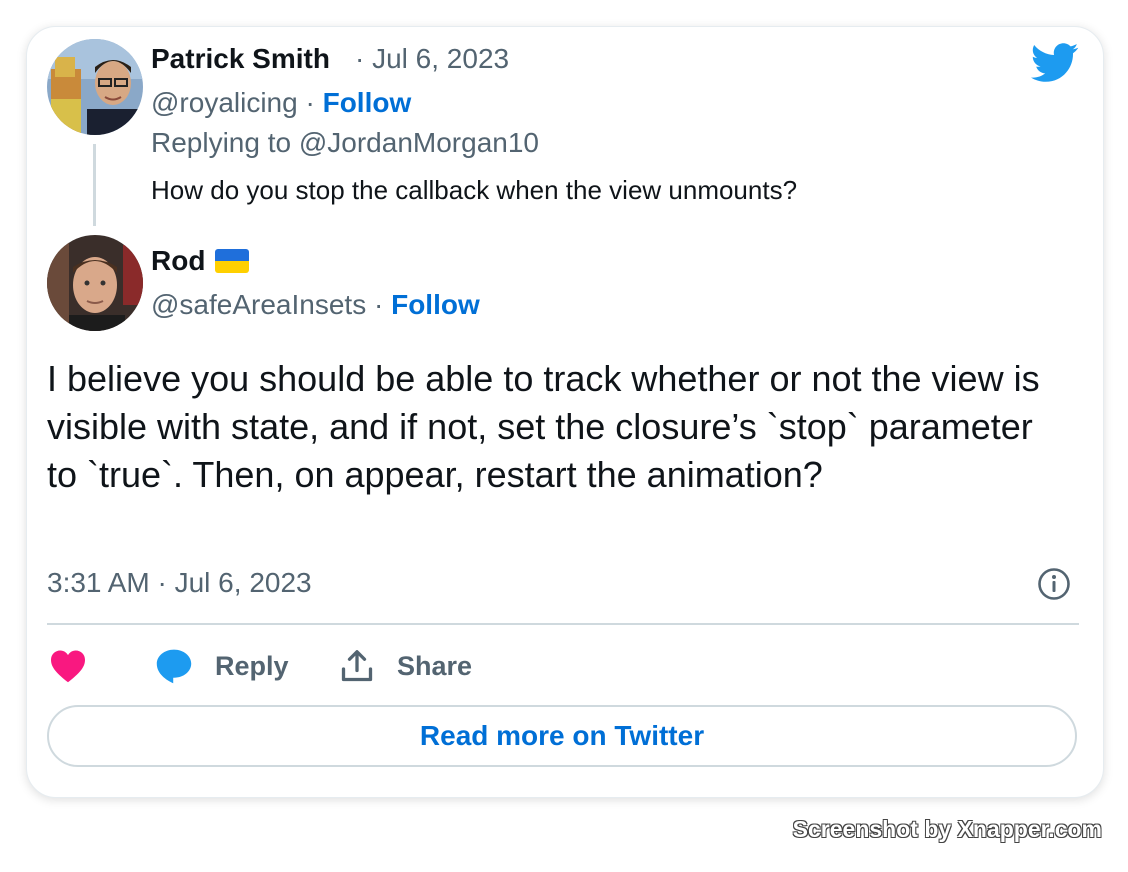 The image size is (1128, 872). Describe the element at coordinates (258, 304) in the screenshot. I see `main-handle: @safeAreaInsets` at that location.